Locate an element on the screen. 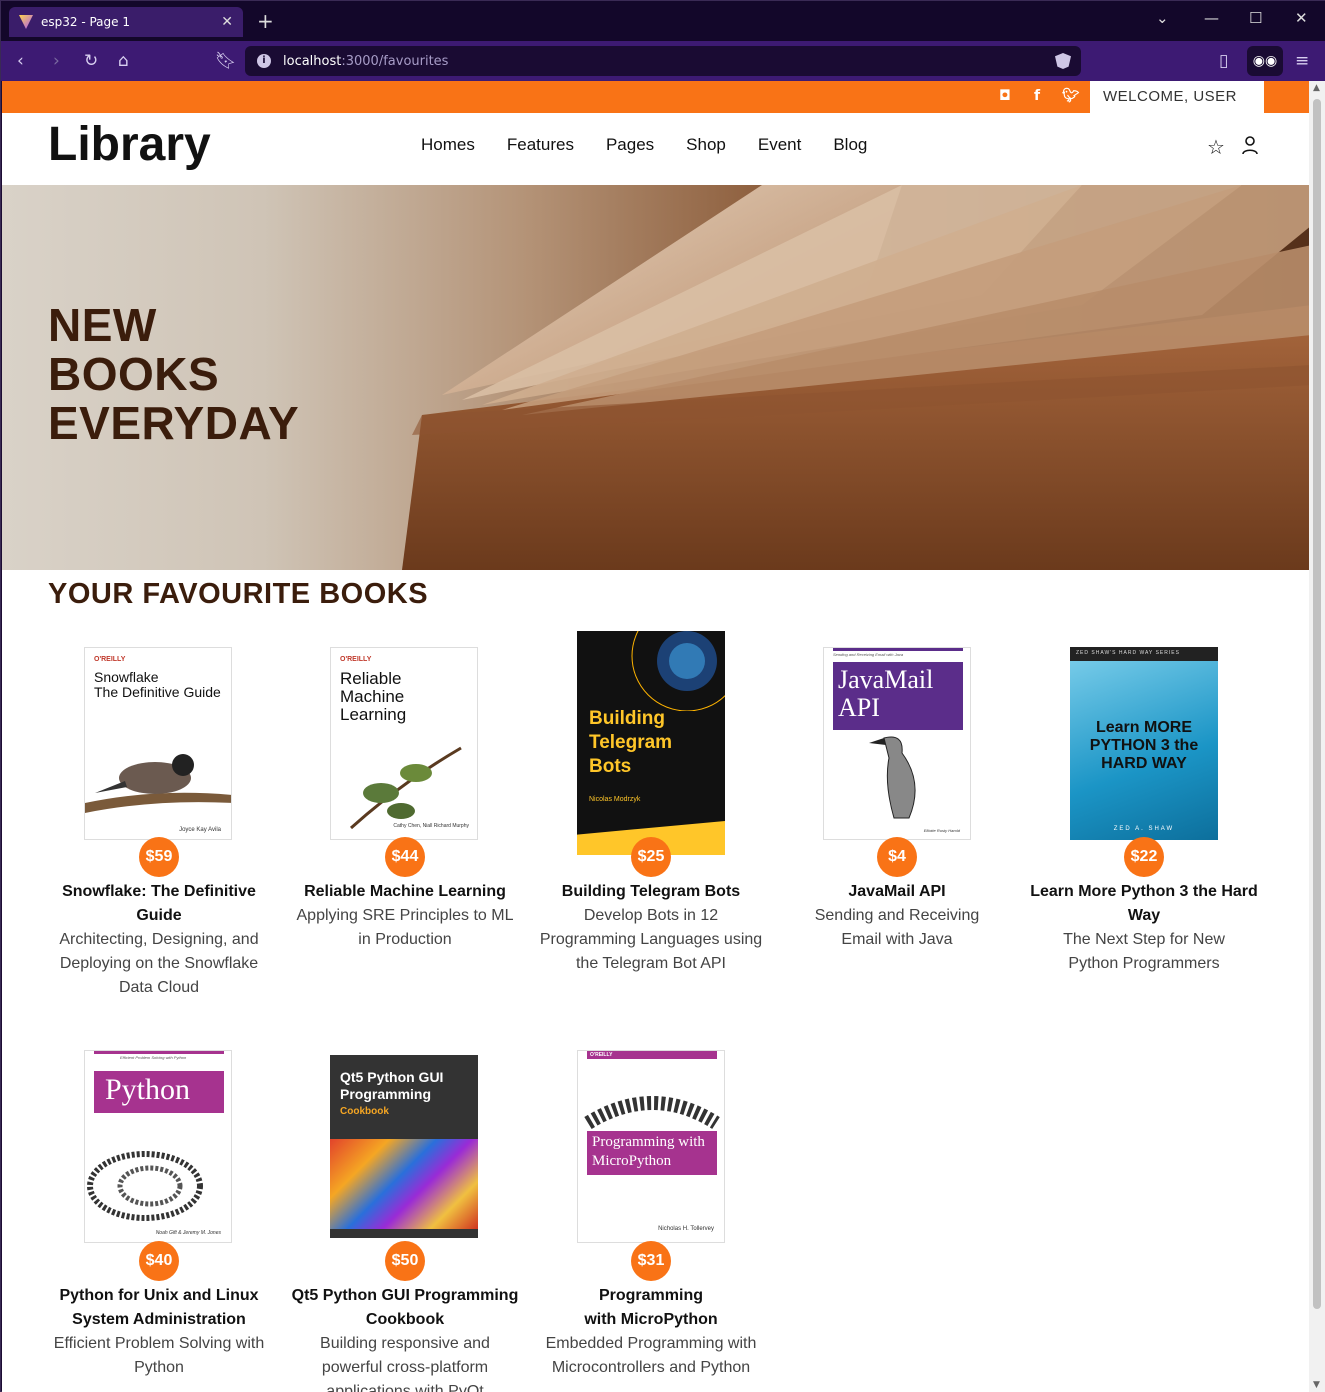  page-scrollbar: ▲ ▼ is located at coordinates (1317, 736).